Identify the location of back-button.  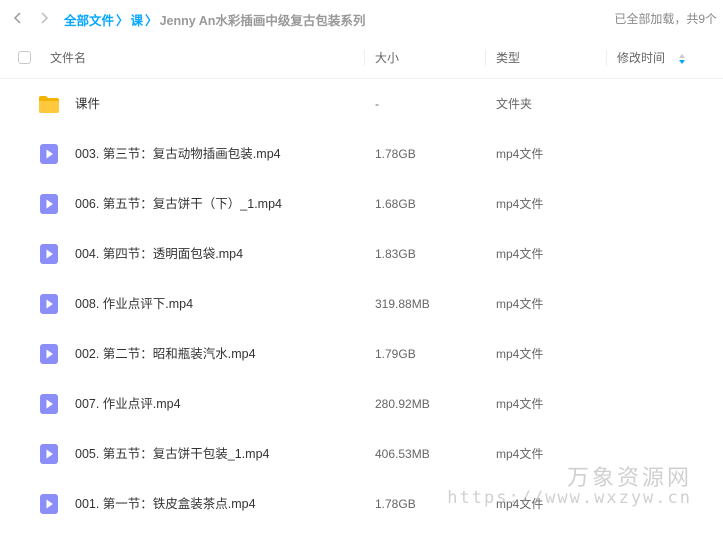
(18, 18).